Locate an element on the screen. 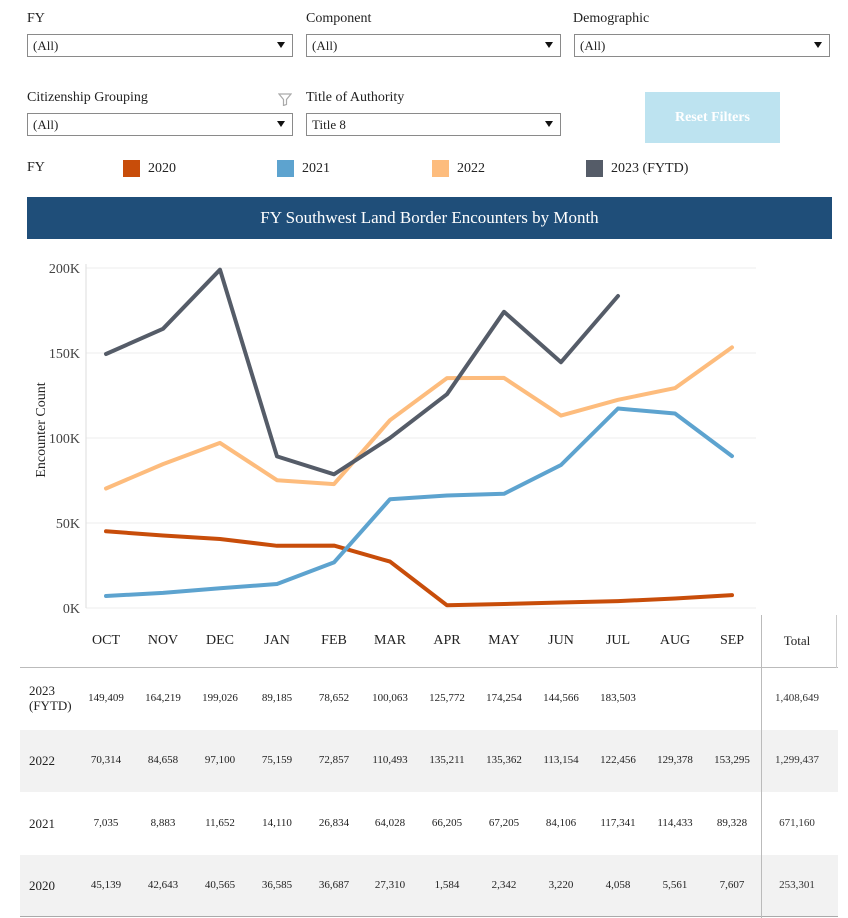 This screenshot has height=918, width=848. table-cell: 36,687 is located at coordinates (334, 885).